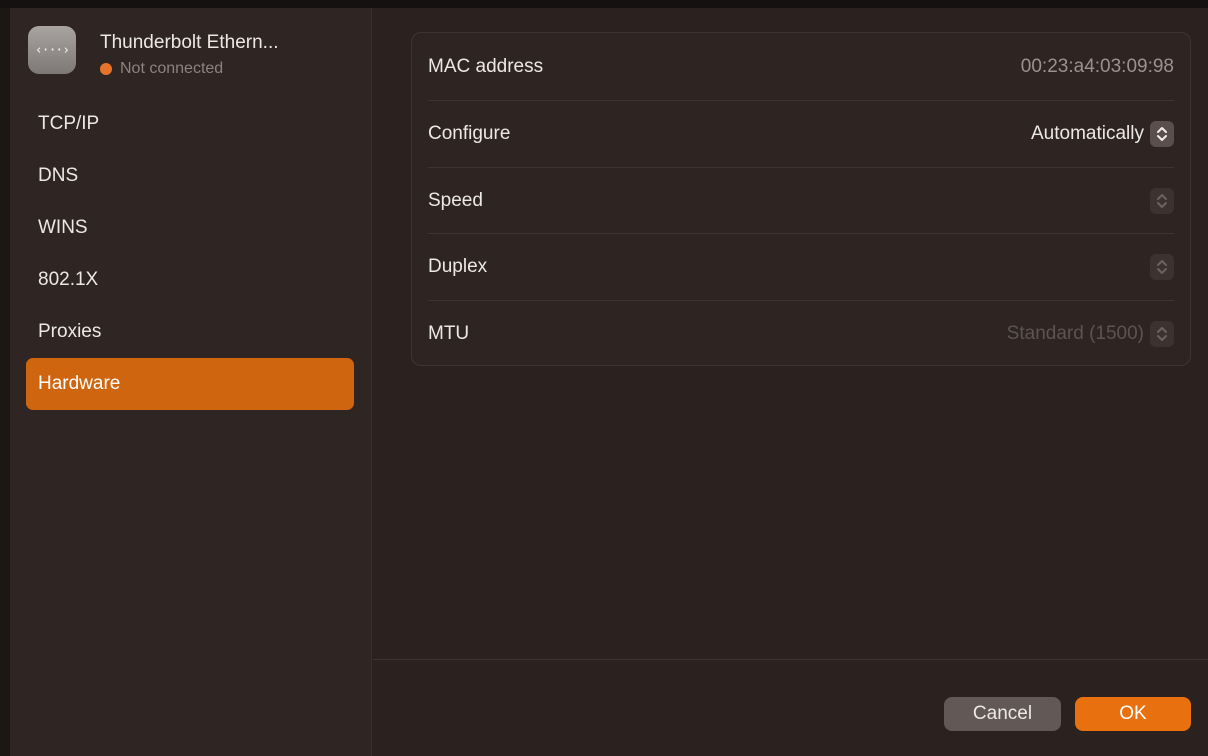 The image size is (1208, 756). I want to click on configure-value: Automatically, so click(1087, 133).